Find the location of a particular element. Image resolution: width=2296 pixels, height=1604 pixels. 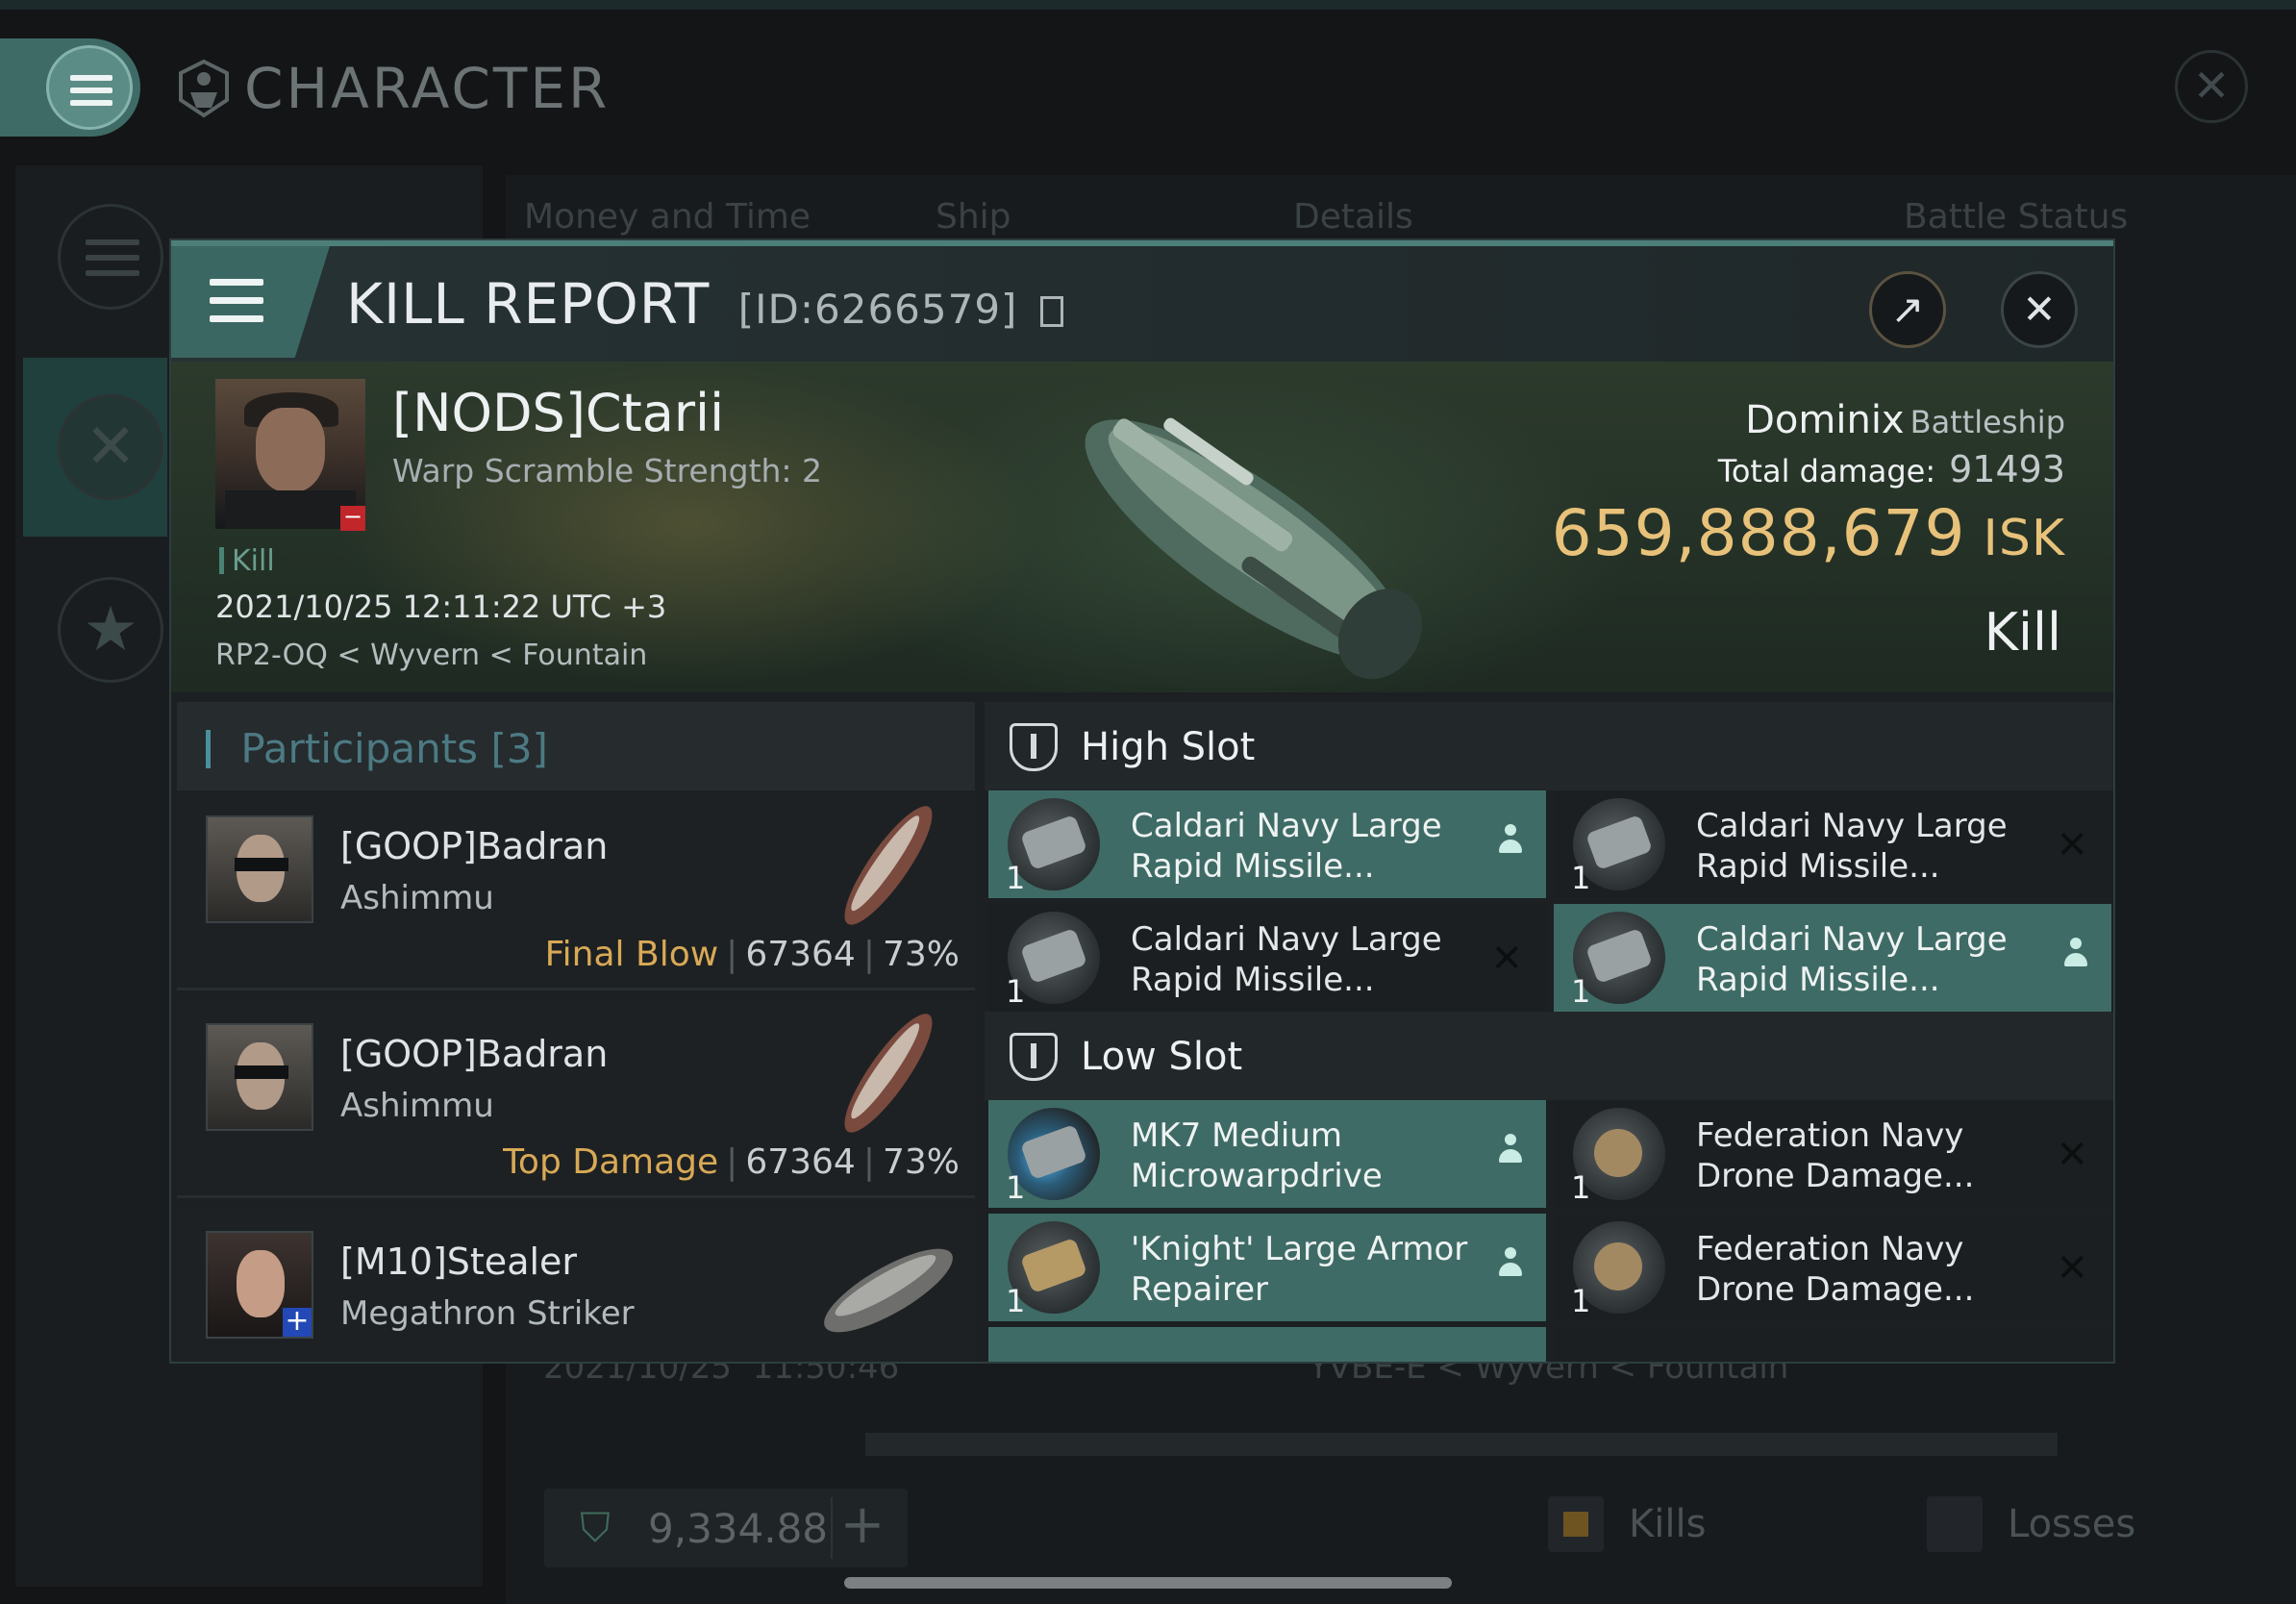

kill-report-header: KILL REPORT [ID:6266579] ↗ ✕ is located at coordinates (1142, 301).